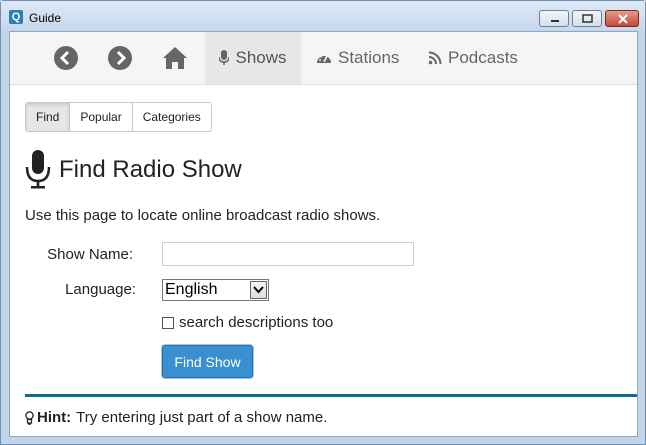 This screenshot has width=646, height=445. I want to click on page-heading: Find Radio Show, so click(133, 170).